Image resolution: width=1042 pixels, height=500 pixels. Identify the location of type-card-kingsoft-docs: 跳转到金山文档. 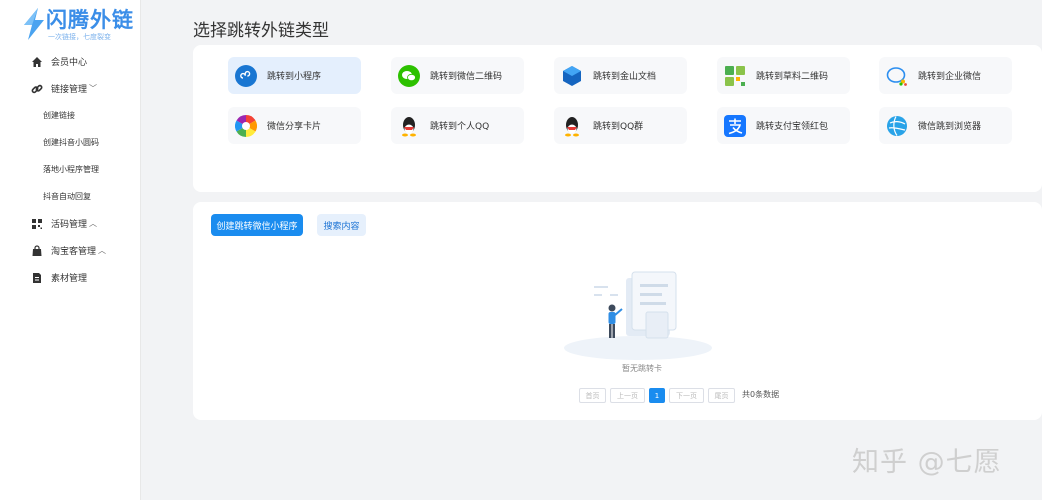
(620, 75).